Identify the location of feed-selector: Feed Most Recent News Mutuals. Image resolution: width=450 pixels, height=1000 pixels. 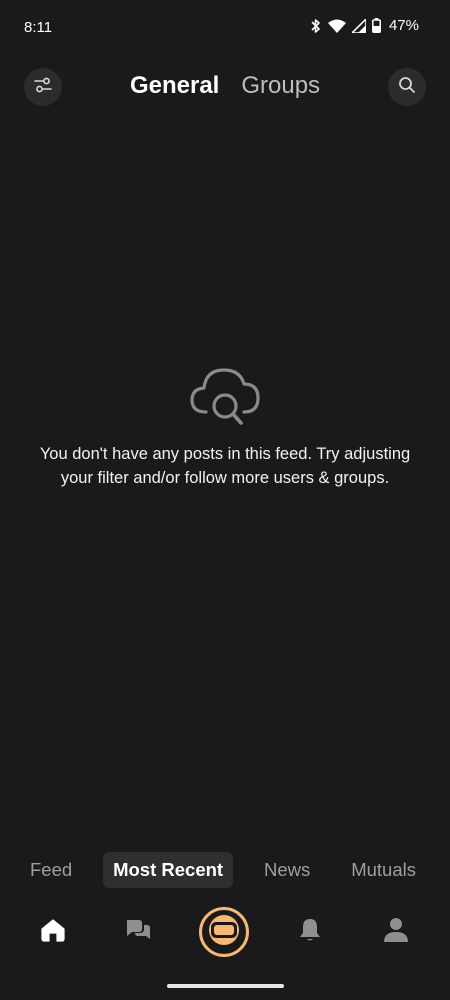
(225, 869).